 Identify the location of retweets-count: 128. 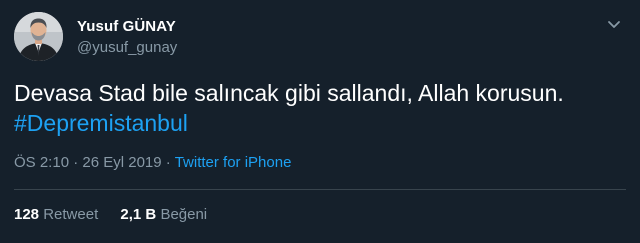
(27, 214).